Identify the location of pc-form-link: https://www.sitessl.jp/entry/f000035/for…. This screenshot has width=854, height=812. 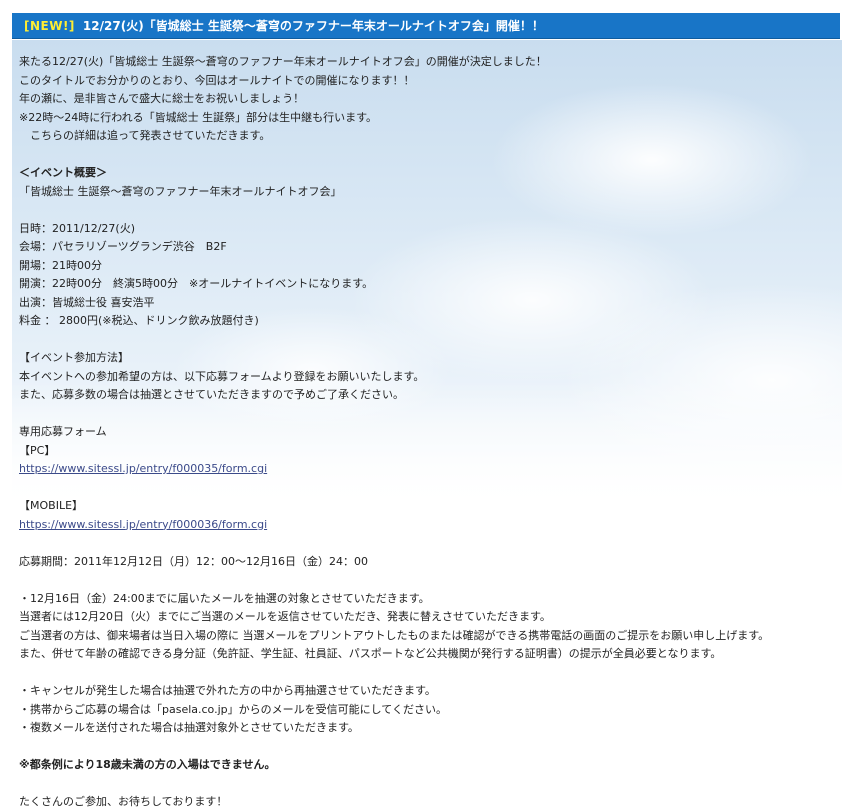
(143, 468).